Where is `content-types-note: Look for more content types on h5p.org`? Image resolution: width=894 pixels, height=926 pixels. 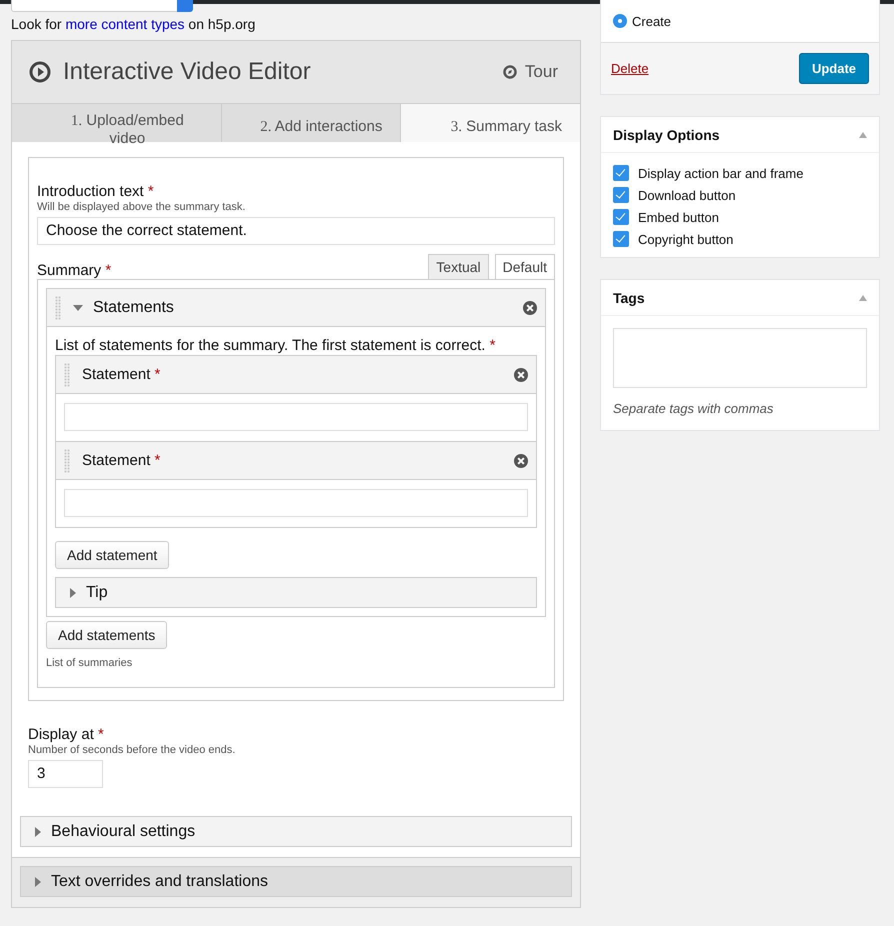
content-types-note: Look for more content types on h5p.org is located at coordinates (133, 24).